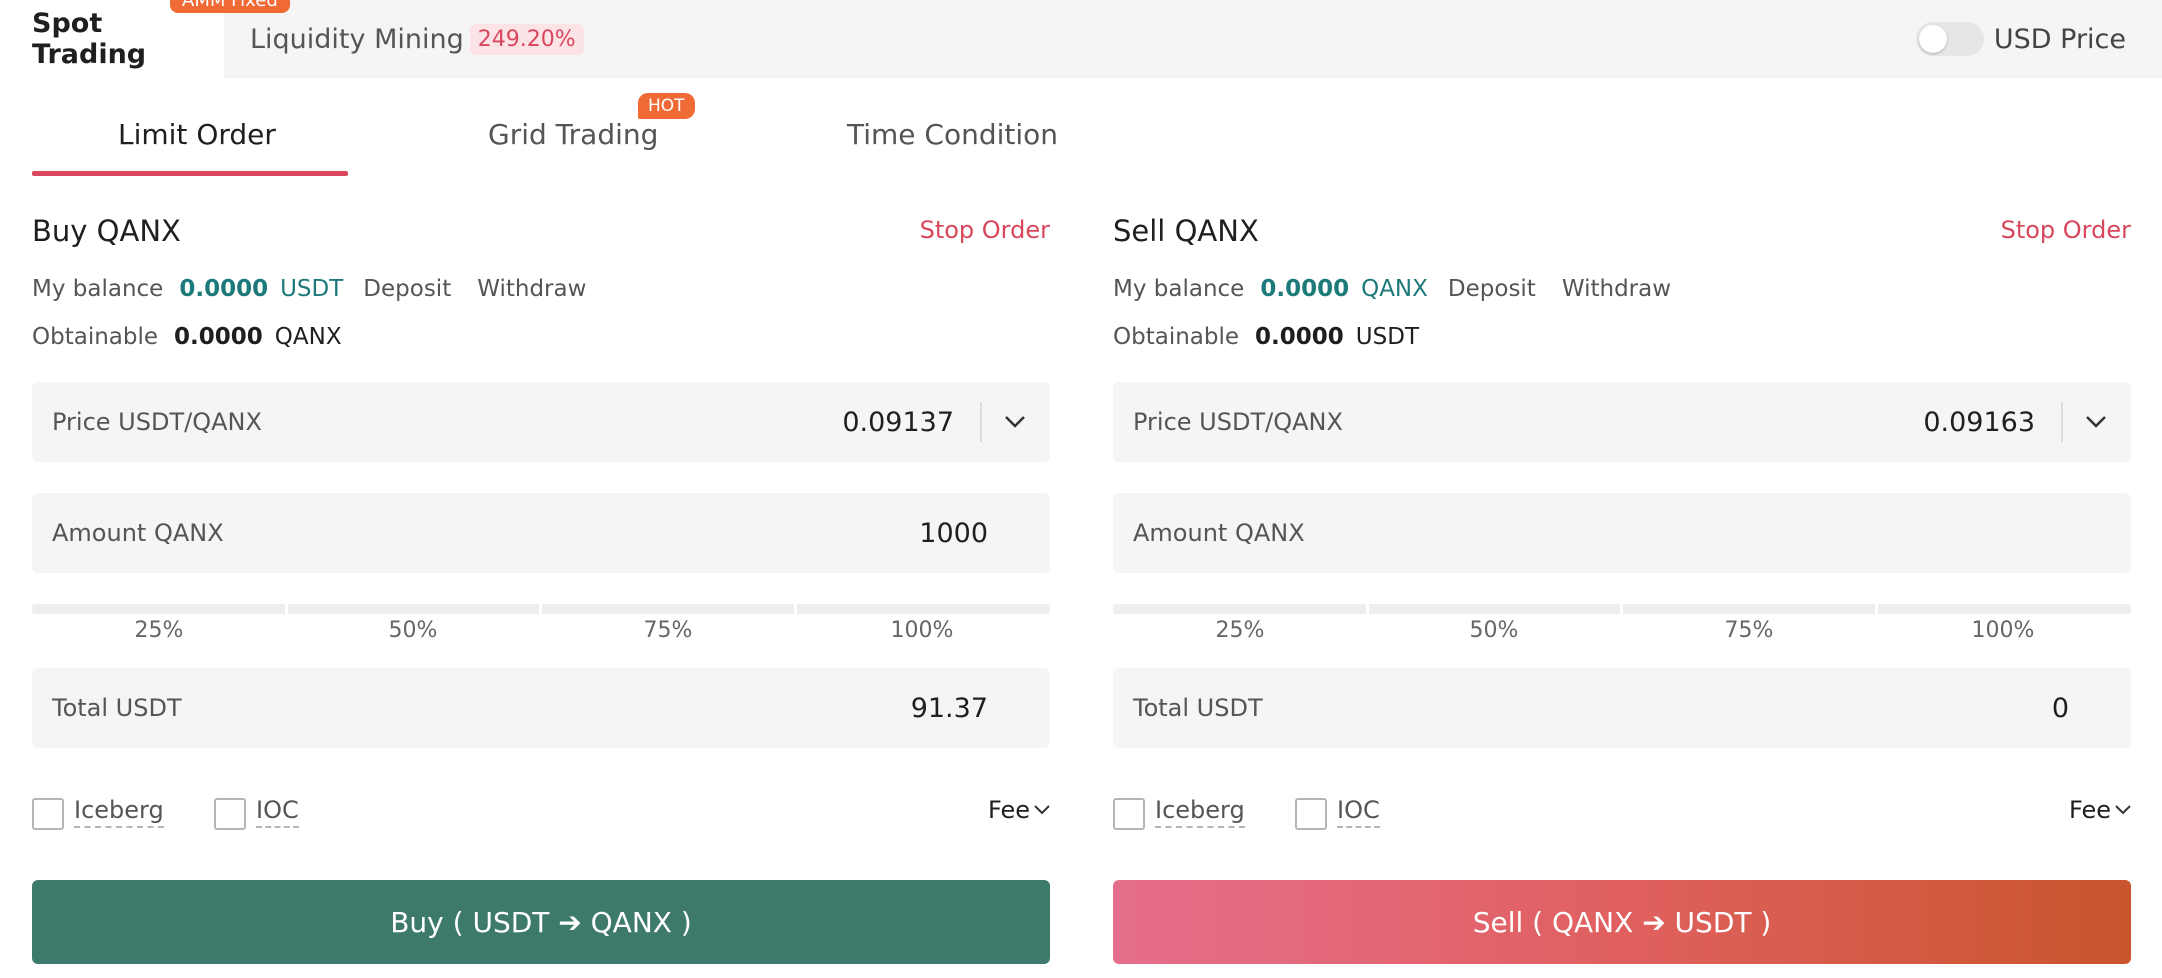 The height and width of the screenshot is (978, 2162). What do you see at coordinates (1622, 422) in the screenshot?
I see `sell-price-field: Price USDT/QANX 0.09163` at bounding box center [1622, 422].